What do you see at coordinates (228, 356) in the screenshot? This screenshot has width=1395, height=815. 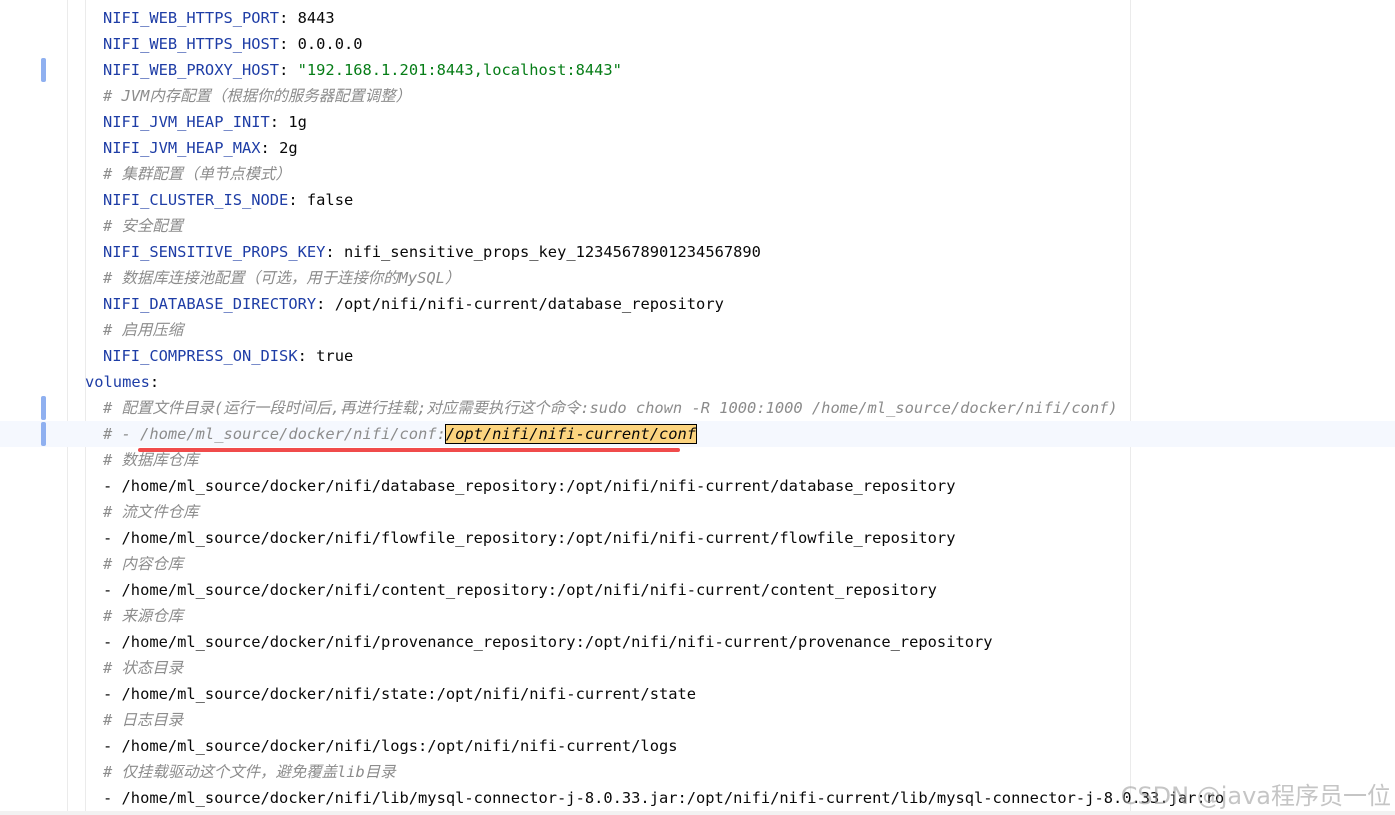 I see `line-content: NIFI_COMPRESS_ON_DISK: true` at bounding box center [228, 356].